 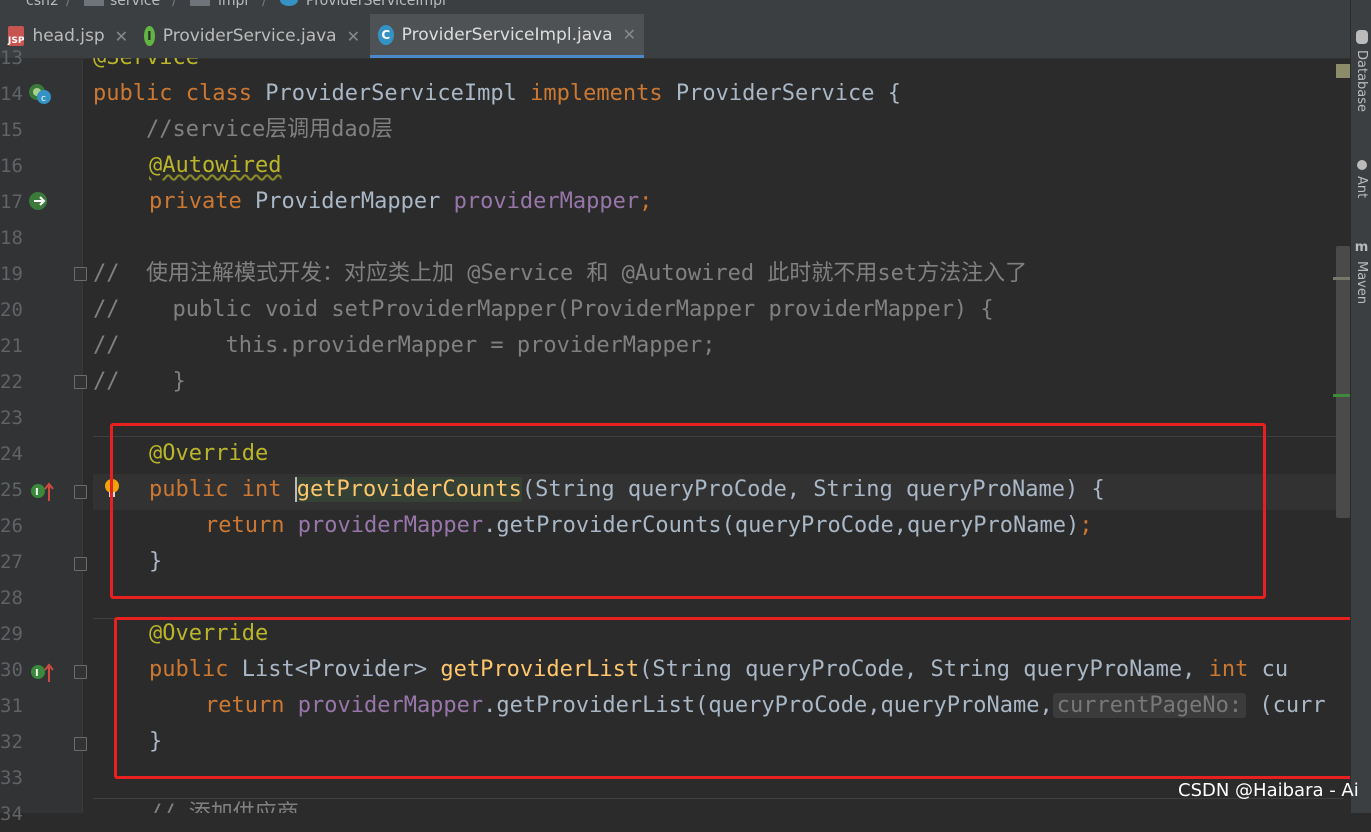 I want to click on line-number: 15, so click(x=11, y=130).